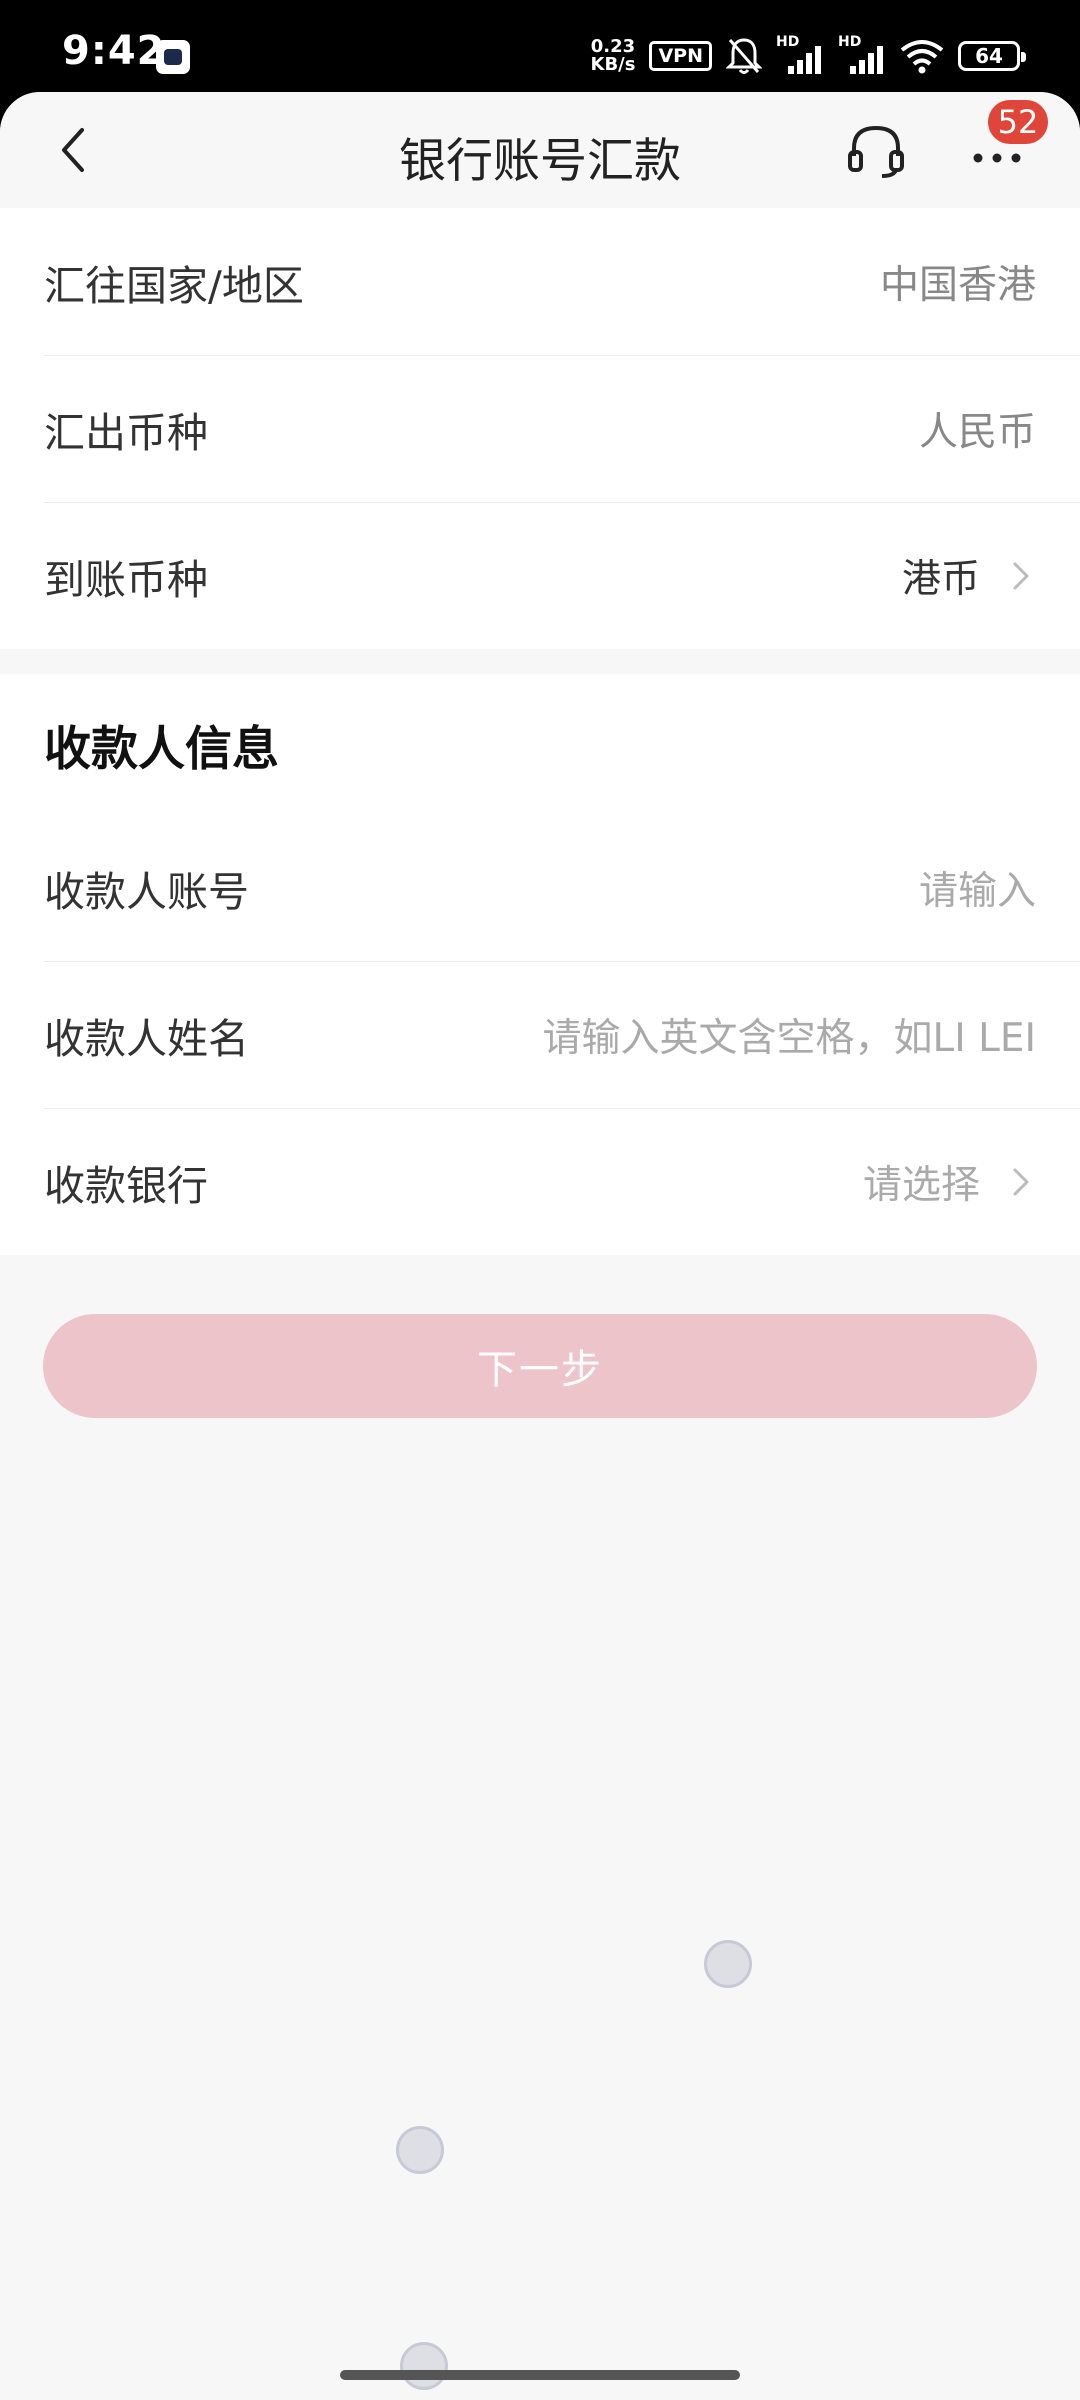 Image resolution: width=1080 pixels, height=2400 pixels. What do you see at coordinates (173, 57) in the screenshot?
I see `app-notification-icon` at bounding box center [173, 57].